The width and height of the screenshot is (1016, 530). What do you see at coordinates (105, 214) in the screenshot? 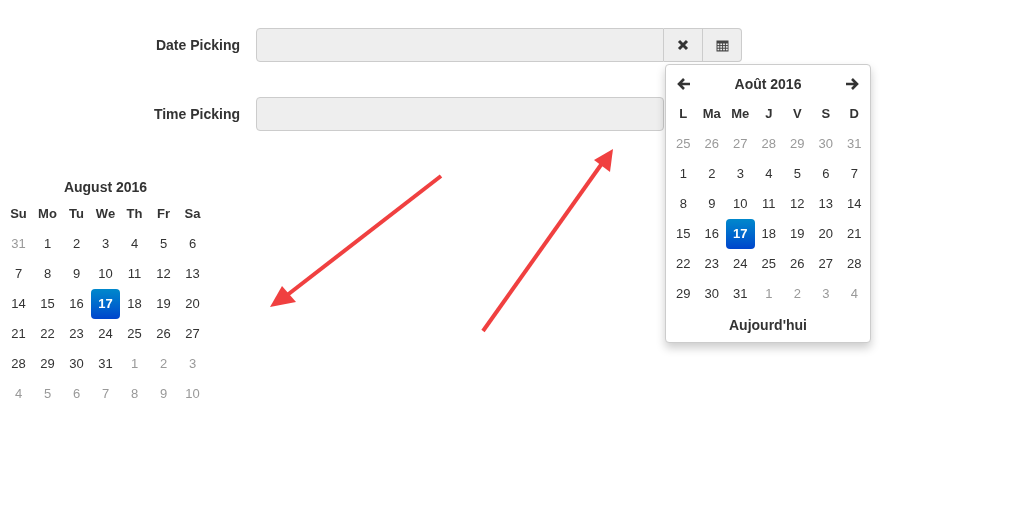
I see `weekday-label: We` at bounding box center [105, 214].